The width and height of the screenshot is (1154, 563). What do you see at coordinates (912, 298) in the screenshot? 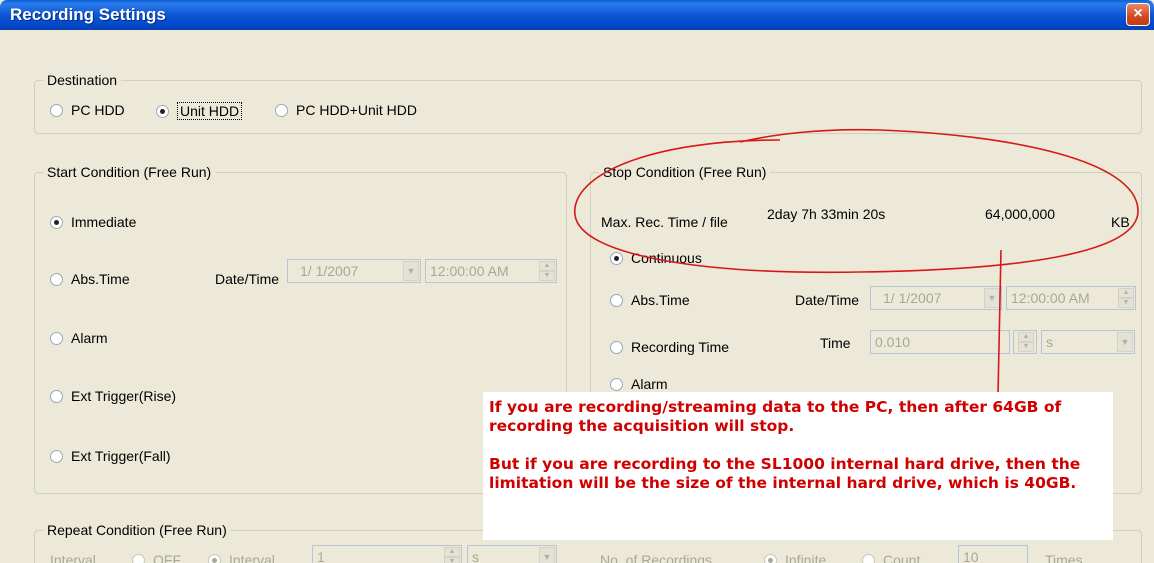
I see `stop-date-value: 1/ 1/2007` at bounding box center [912, 298].